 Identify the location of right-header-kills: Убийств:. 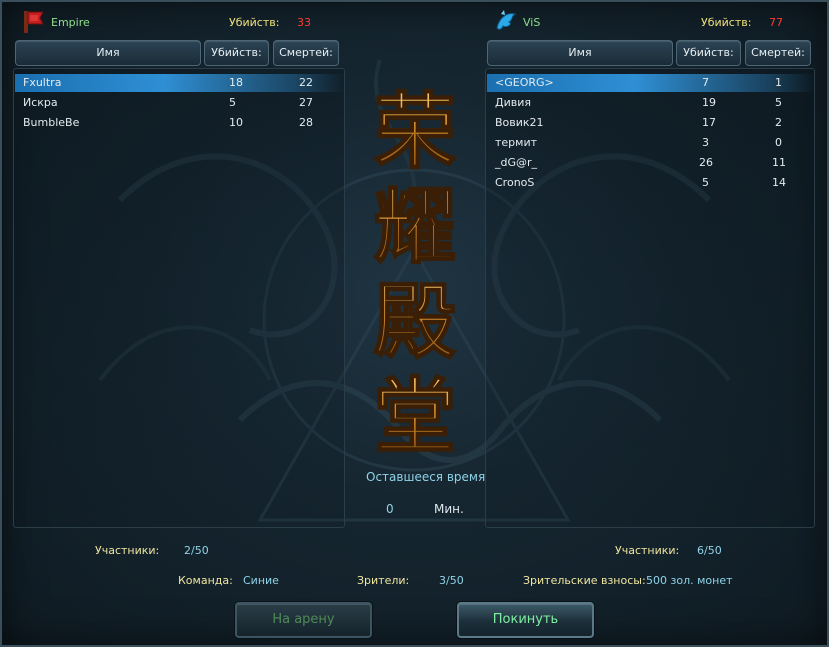
(708, 53).